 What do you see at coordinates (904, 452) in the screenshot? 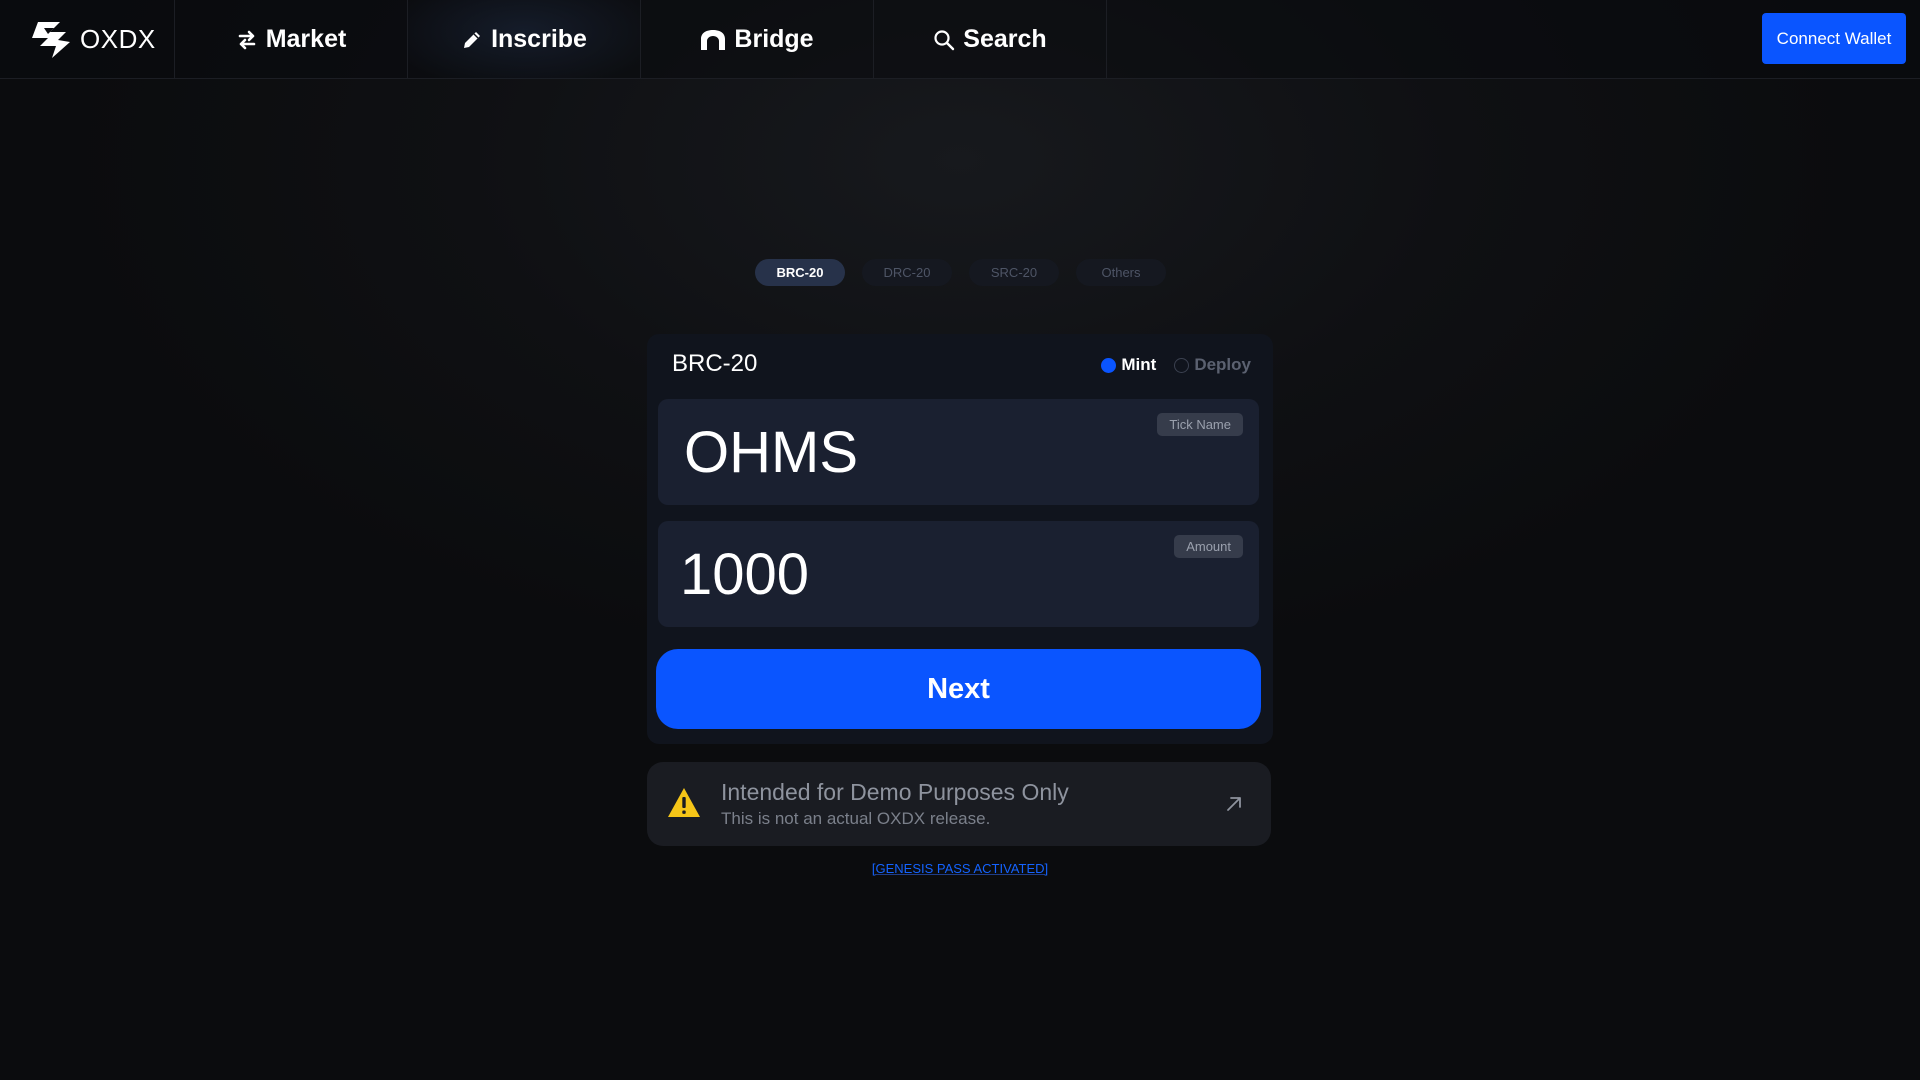
I see `tick-name-input` at bounding box center [904, 452].